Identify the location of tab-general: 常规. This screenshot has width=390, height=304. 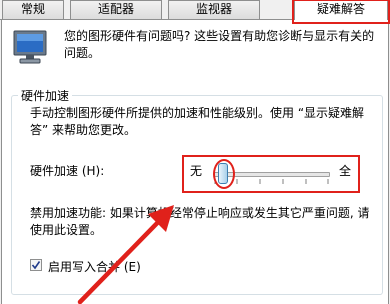
(33, 9).